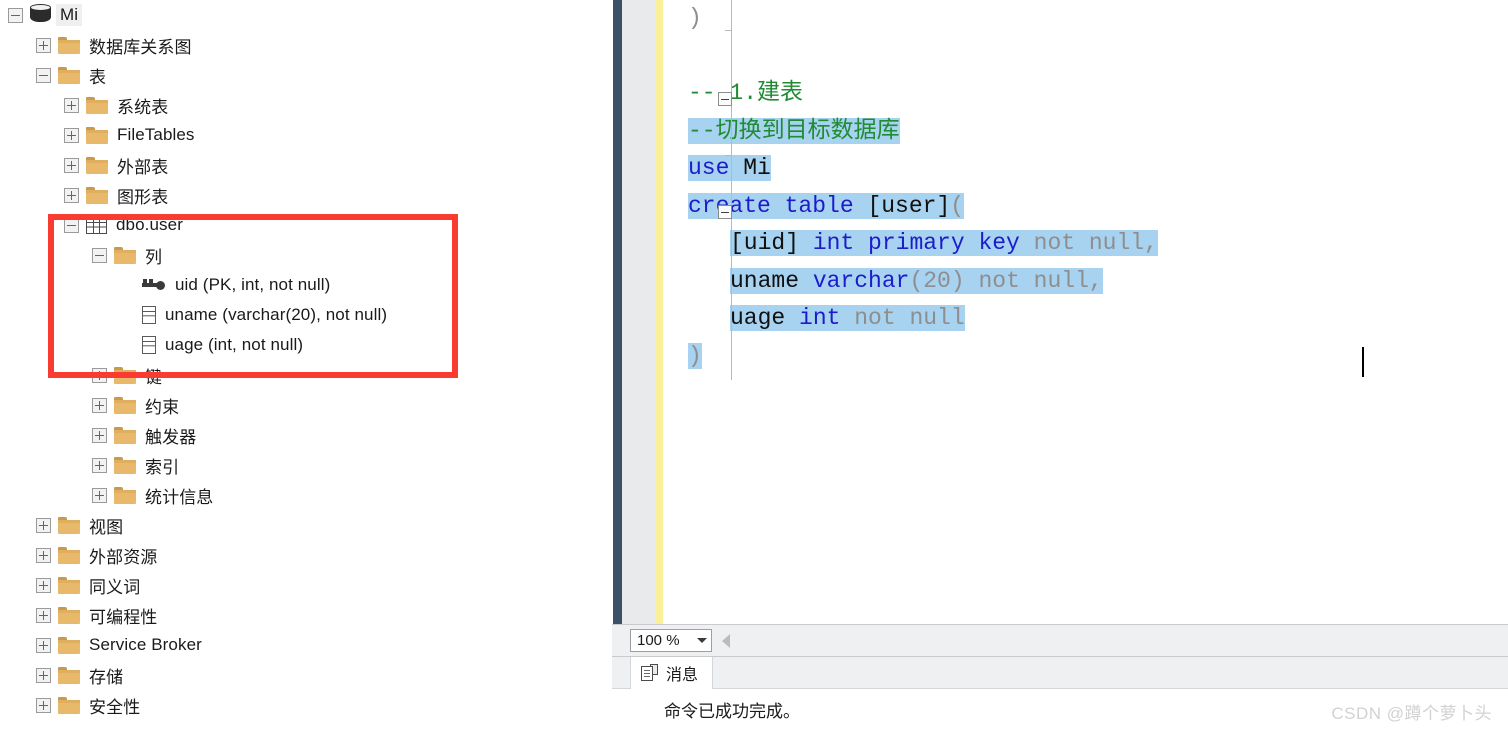  I want to click on code-line: -- 1.建表, so click(1085, 94).